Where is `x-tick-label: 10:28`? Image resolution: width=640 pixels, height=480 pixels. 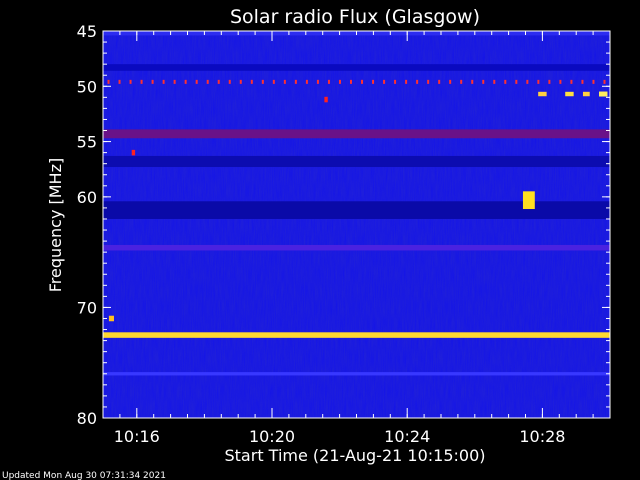
x-tick-label: 10:28 is located at coordinates (542, 436).